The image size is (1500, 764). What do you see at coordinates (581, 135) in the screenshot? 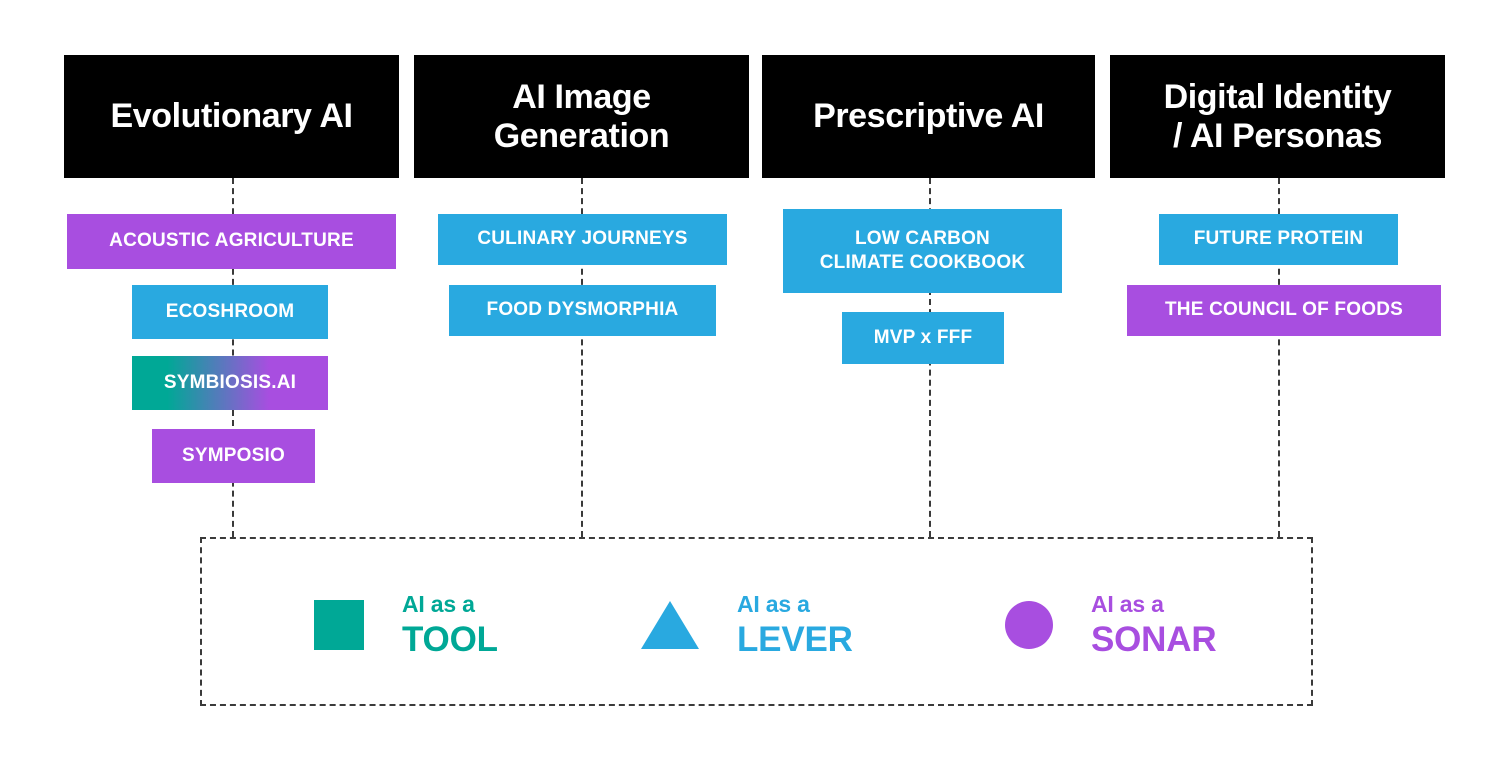
I see `column-header-title-line2: Generation` at bounding box center [581, 135].